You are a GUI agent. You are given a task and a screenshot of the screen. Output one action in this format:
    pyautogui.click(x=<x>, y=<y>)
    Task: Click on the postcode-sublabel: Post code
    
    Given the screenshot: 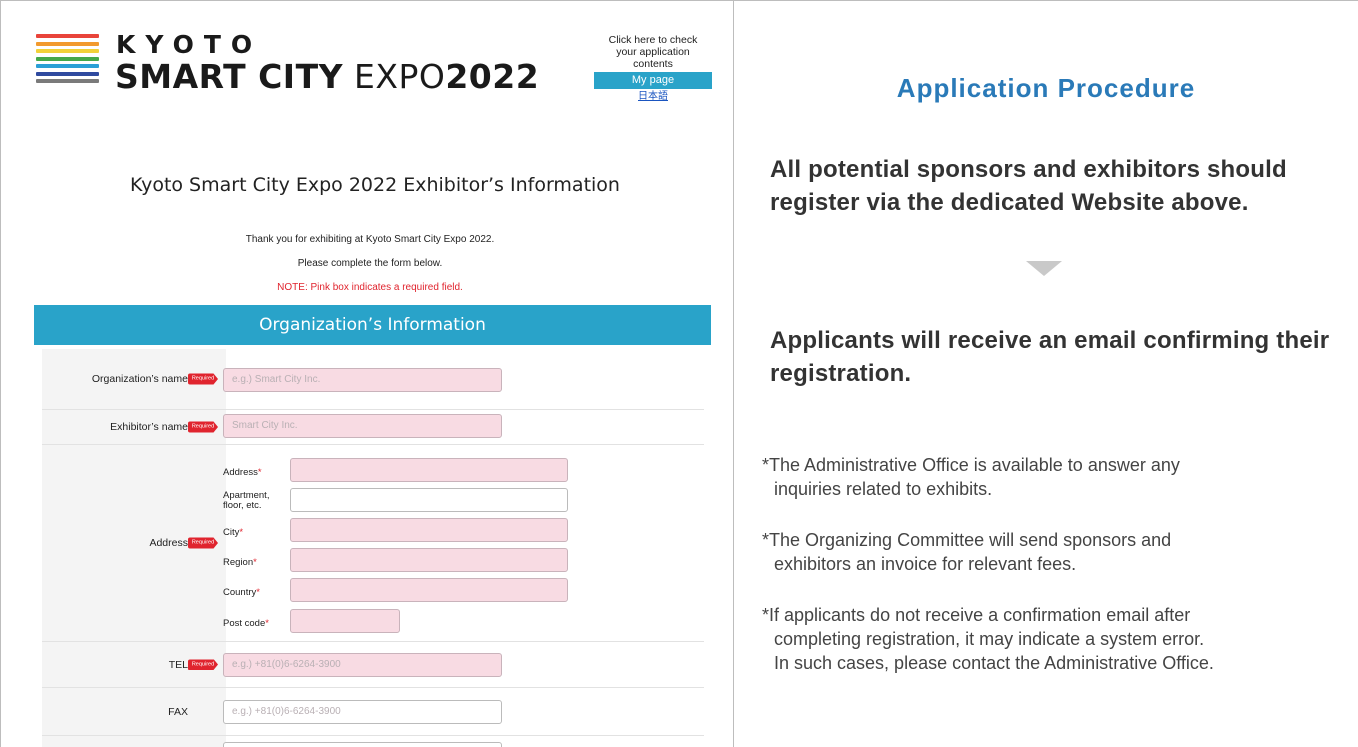 What is the action you would take?
    pyautogui.click(x=244, y=623)
    